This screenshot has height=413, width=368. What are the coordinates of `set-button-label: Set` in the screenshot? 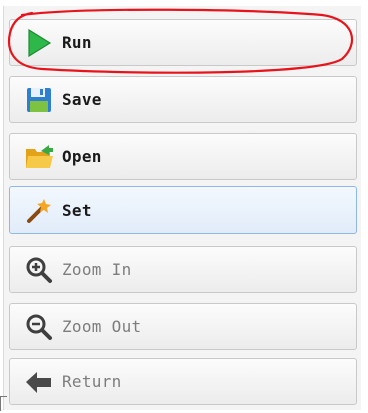 It's located at (77, 210).